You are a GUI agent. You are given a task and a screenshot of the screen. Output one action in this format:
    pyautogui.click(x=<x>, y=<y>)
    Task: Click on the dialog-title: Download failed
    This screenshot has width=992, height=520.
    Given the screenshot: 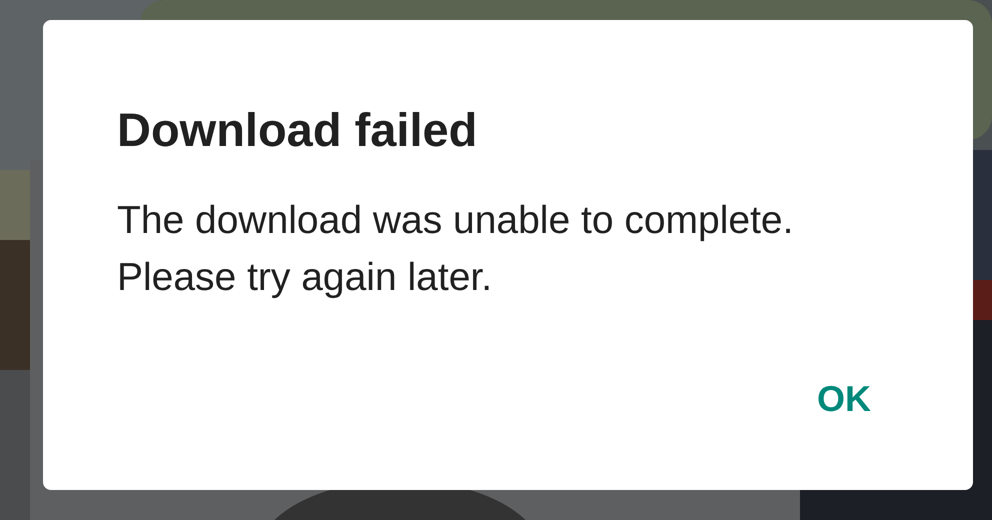 What is the action you would take?
    pyautogui.click(x=297, y=130)
    